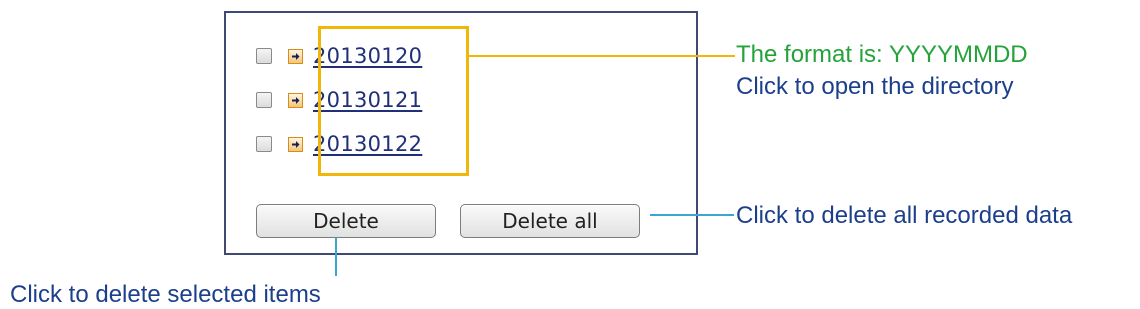 The image size is (1140, 309). What do you see at coordinates (165, 294) in the screenshot?
I see `delete-selected-note: Click to delete selected items` at bounding box center [165, 294].